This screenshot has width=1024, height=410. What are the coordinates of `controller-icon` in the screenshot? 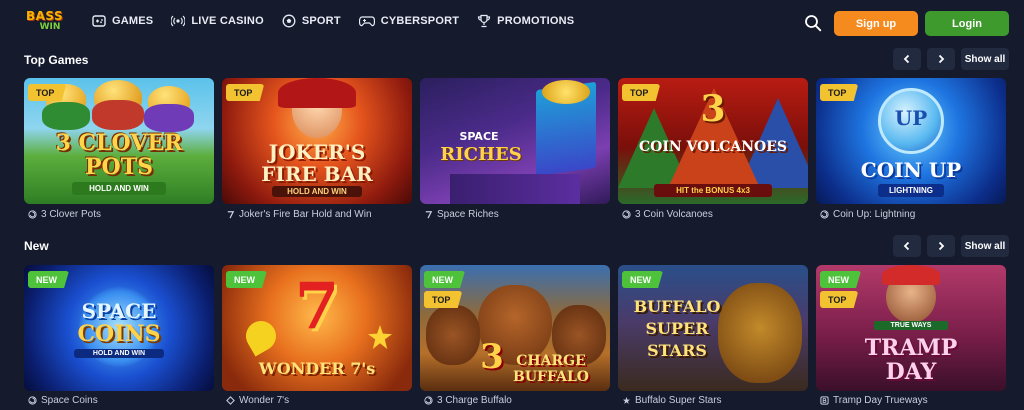 It's located at (366, 21).